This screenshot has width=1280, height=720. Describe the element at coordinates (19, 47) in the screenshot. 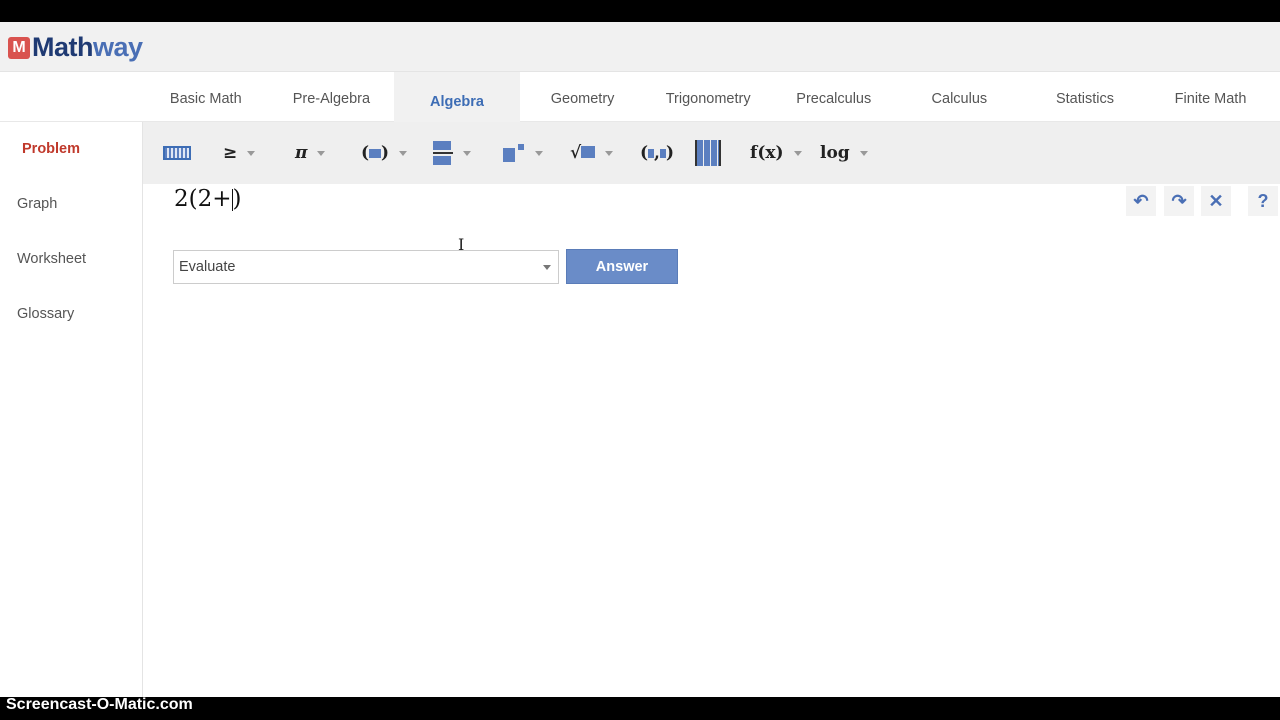

I see `logo-mark: M` at that location.